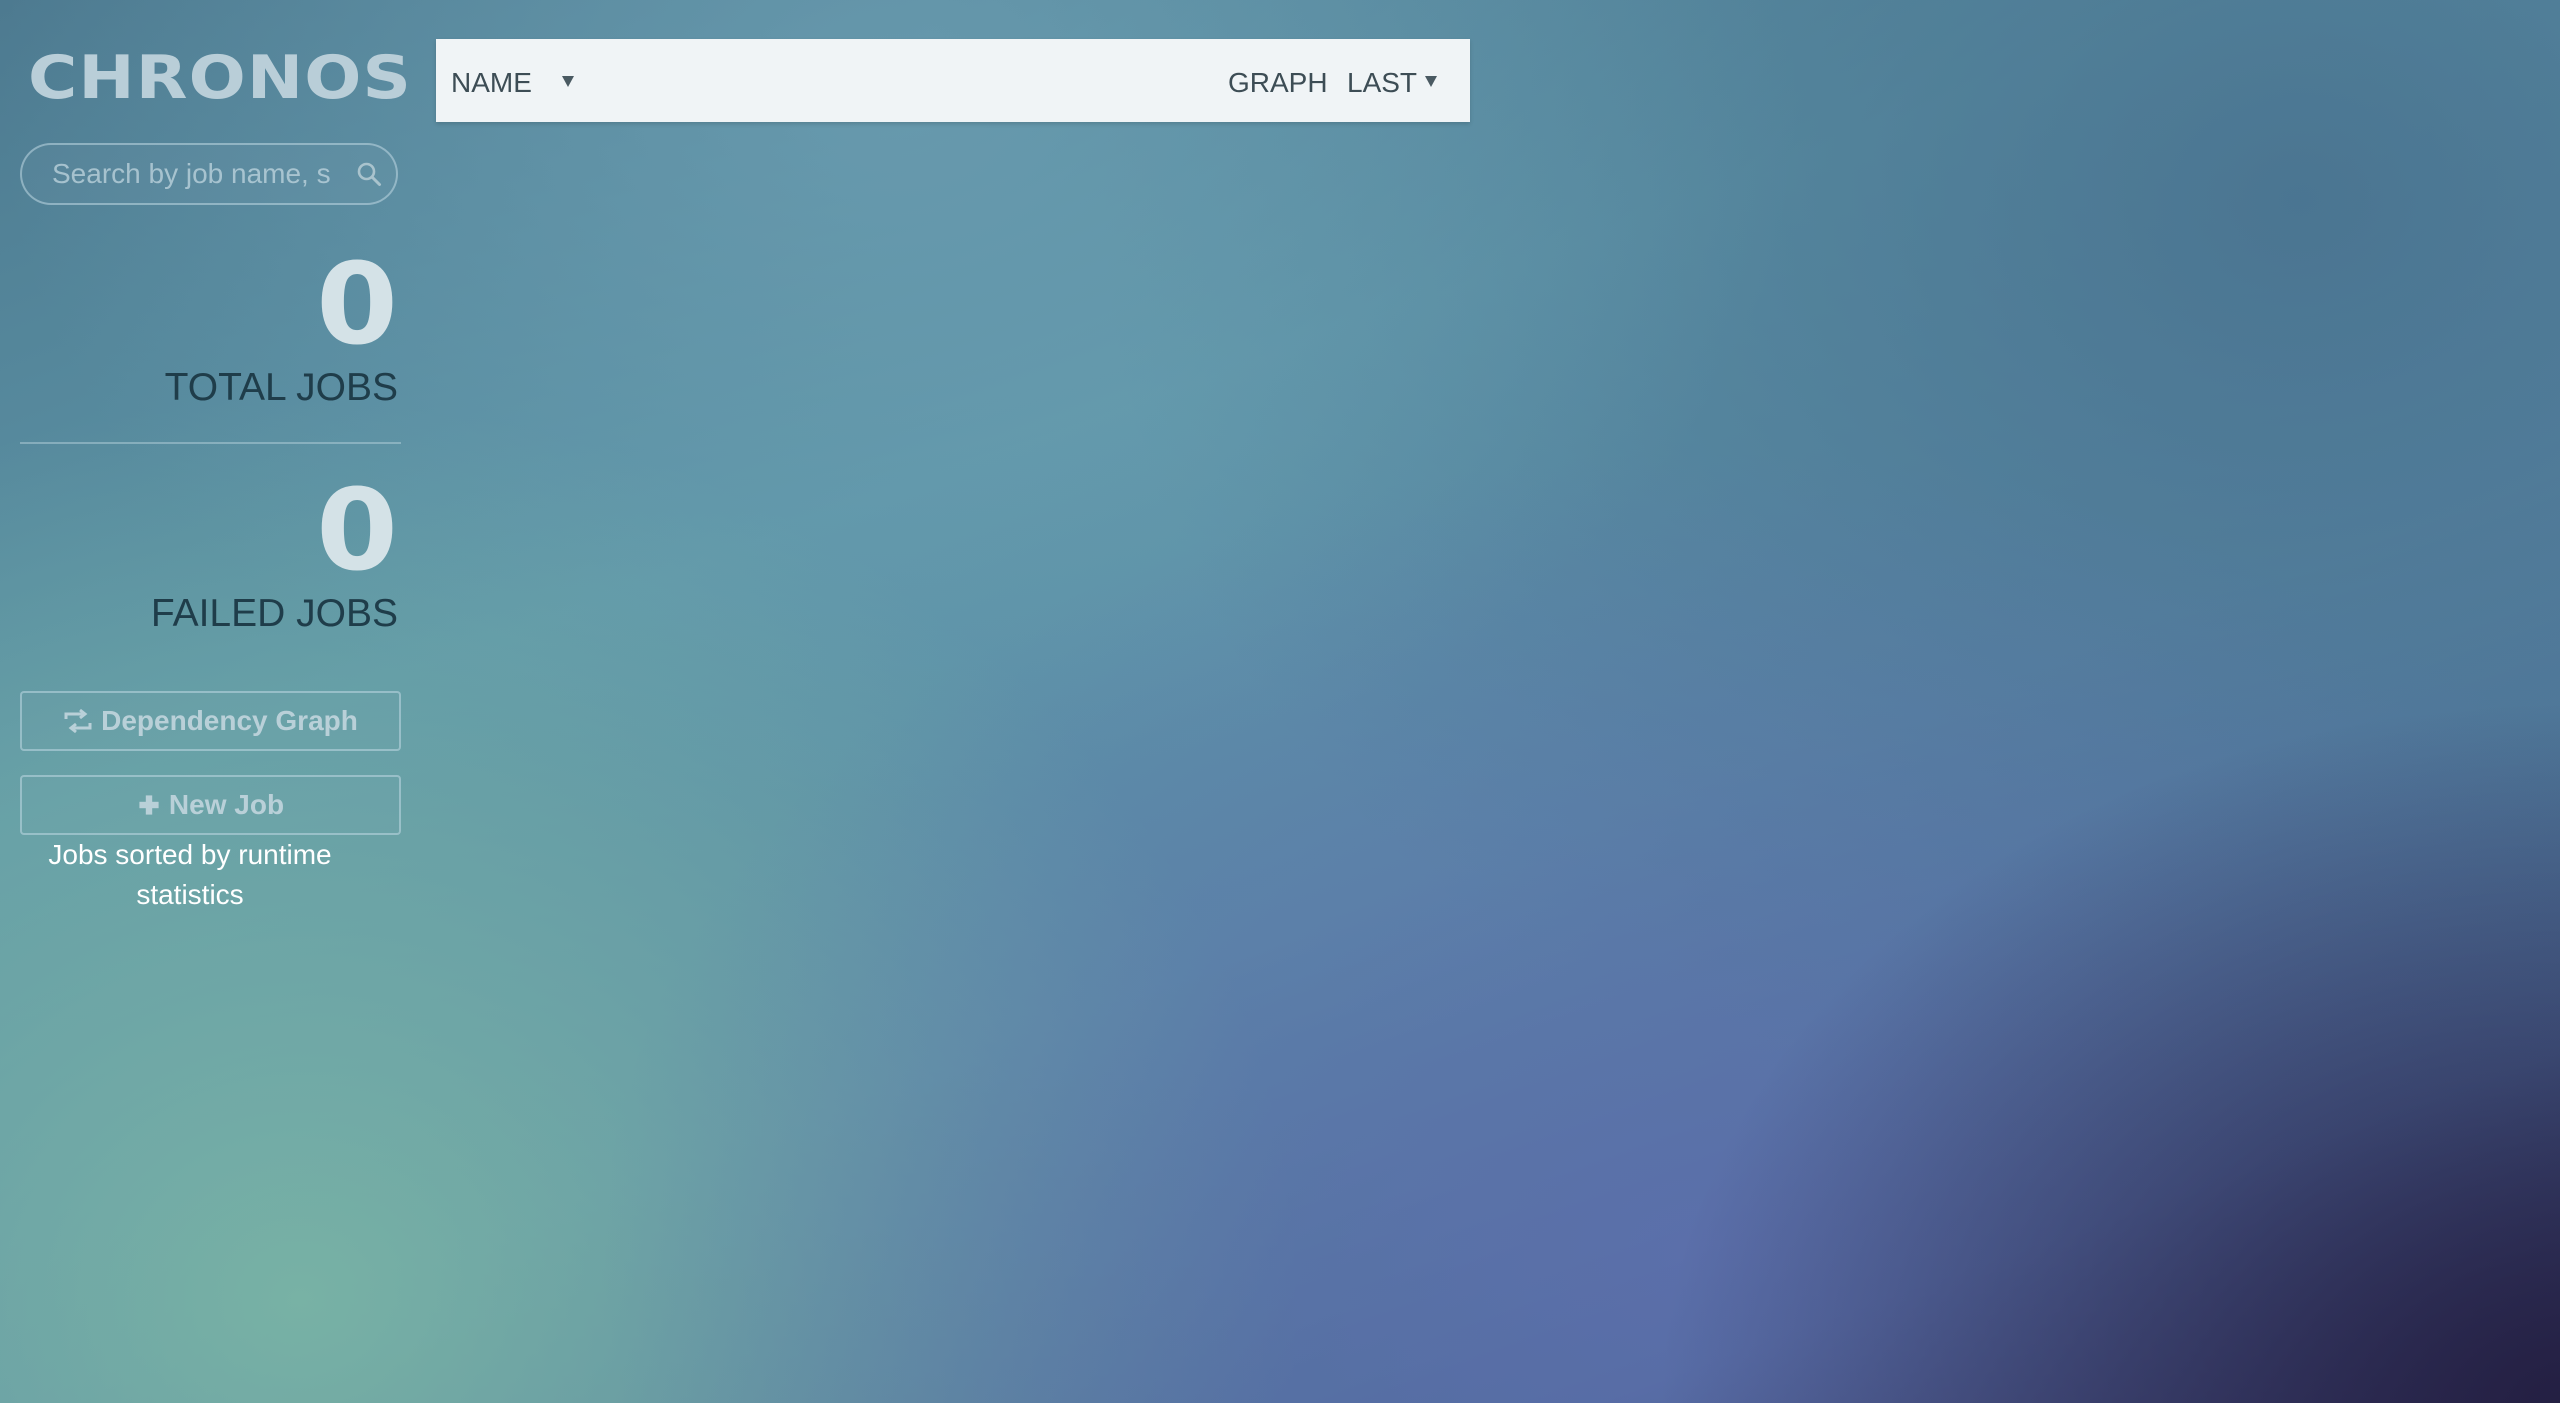 Image resolution: width=2560 pixels, height=1403 pixels. What do you see at coordinates (281, 387) in the screenshot?
I see `total-jobs-label: TOTAL JOBS` at bounding box center [281, 387].